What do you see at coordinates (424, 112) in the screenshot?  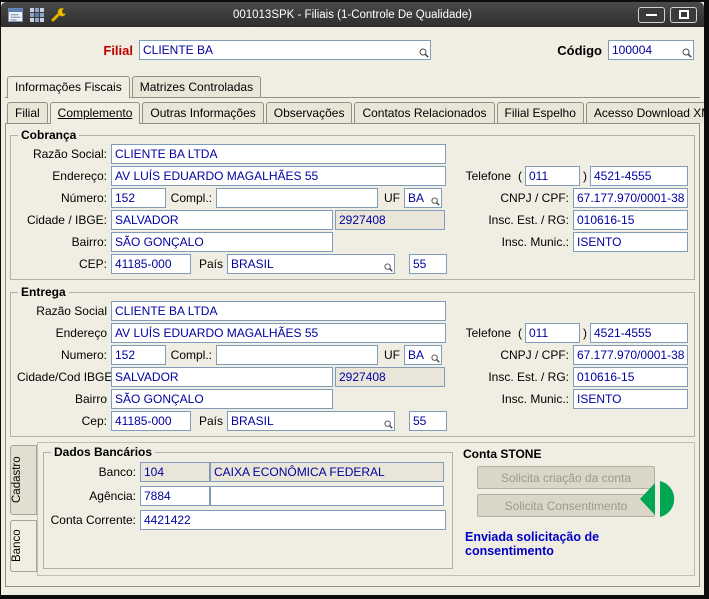 I see `tab-contatos-relacionados: Contatos Relacionados` at bounding box center [424, 112].